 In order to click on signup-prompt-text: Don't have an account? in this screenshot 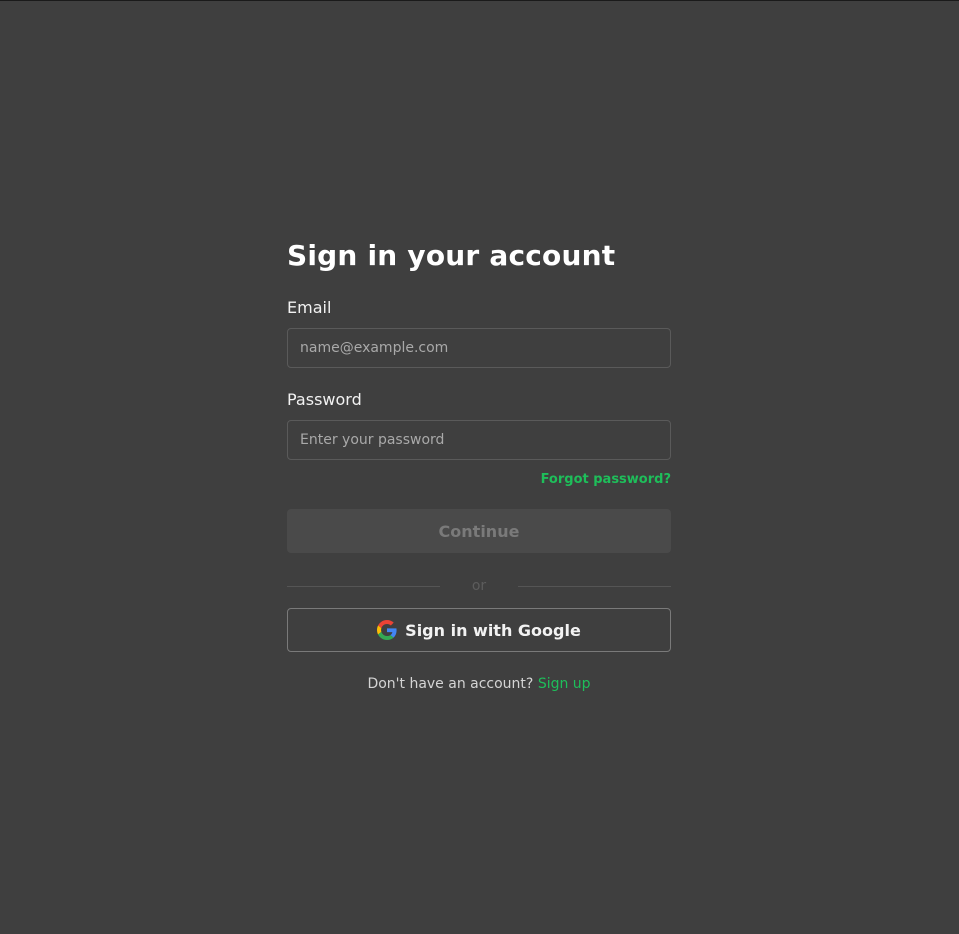, I will do `click(452, 684)`.